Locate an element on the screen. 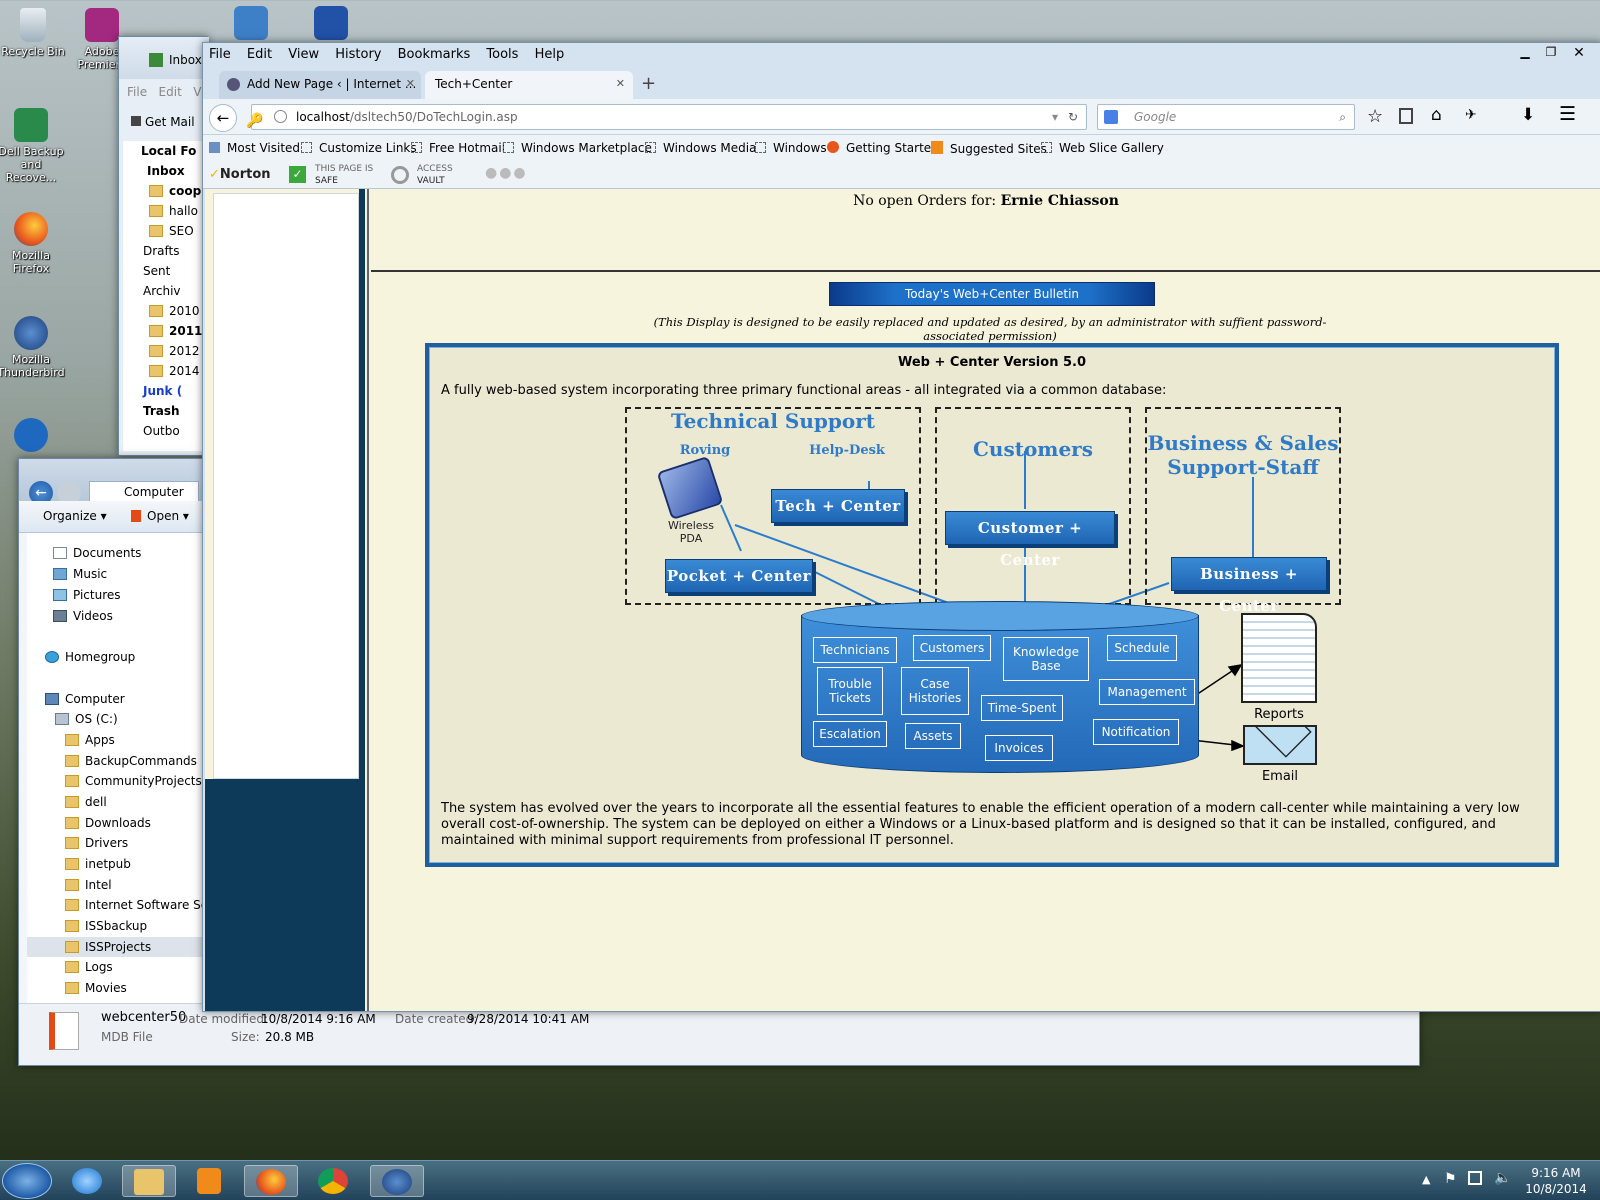  menu-view: V is located at coordinates (197, 92).